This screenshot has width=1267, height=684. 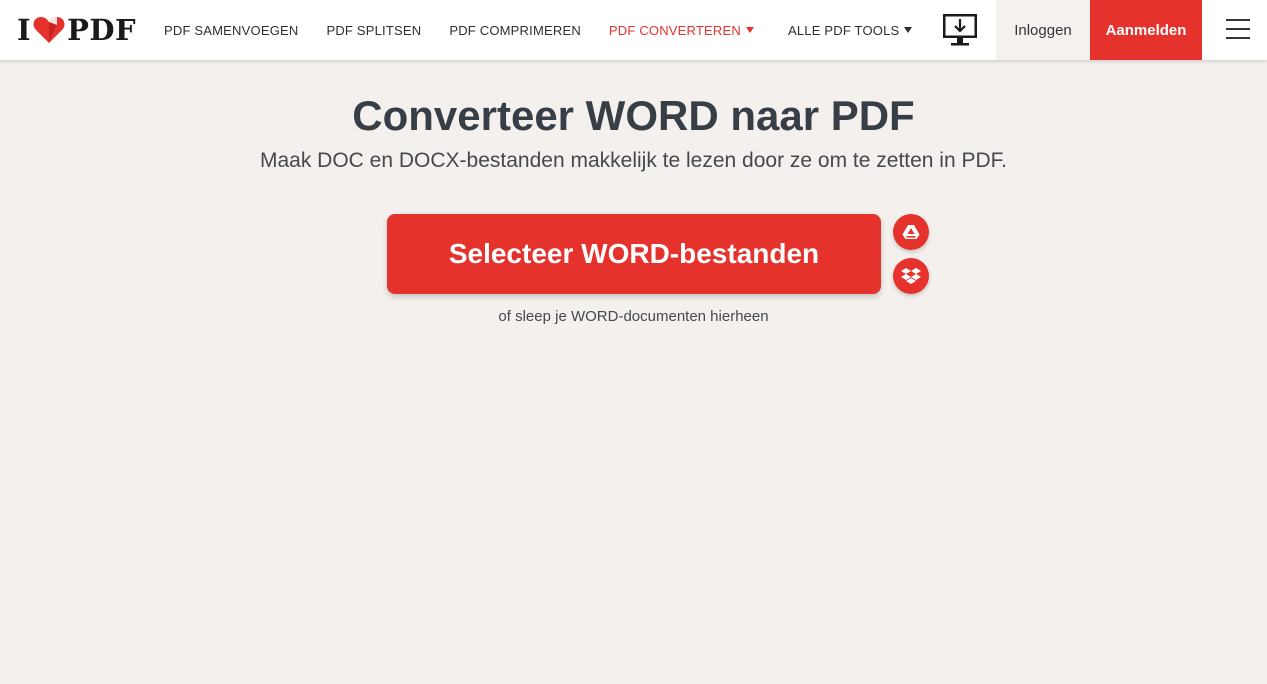 I want to click on drop-hint-text: of sleep je WORD-documenten hierheen, so click(x=633, y=316).